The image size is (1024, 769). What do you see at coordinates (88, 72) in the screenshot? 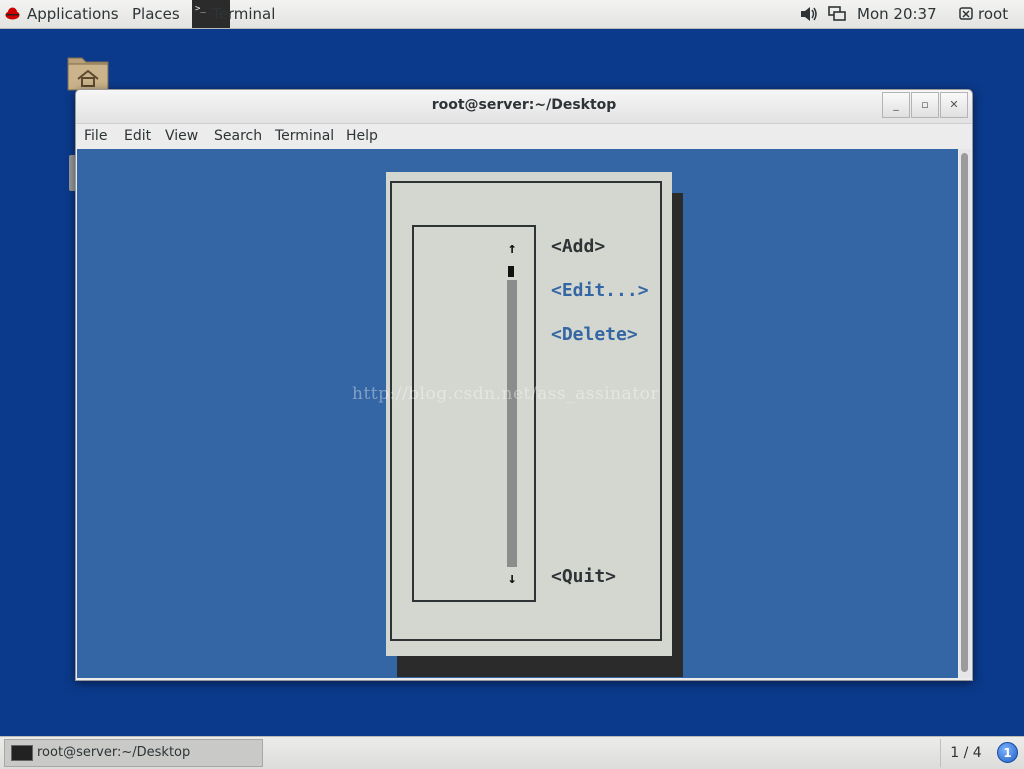
I see `home-folder-icon` at bounding box center [88, 72].